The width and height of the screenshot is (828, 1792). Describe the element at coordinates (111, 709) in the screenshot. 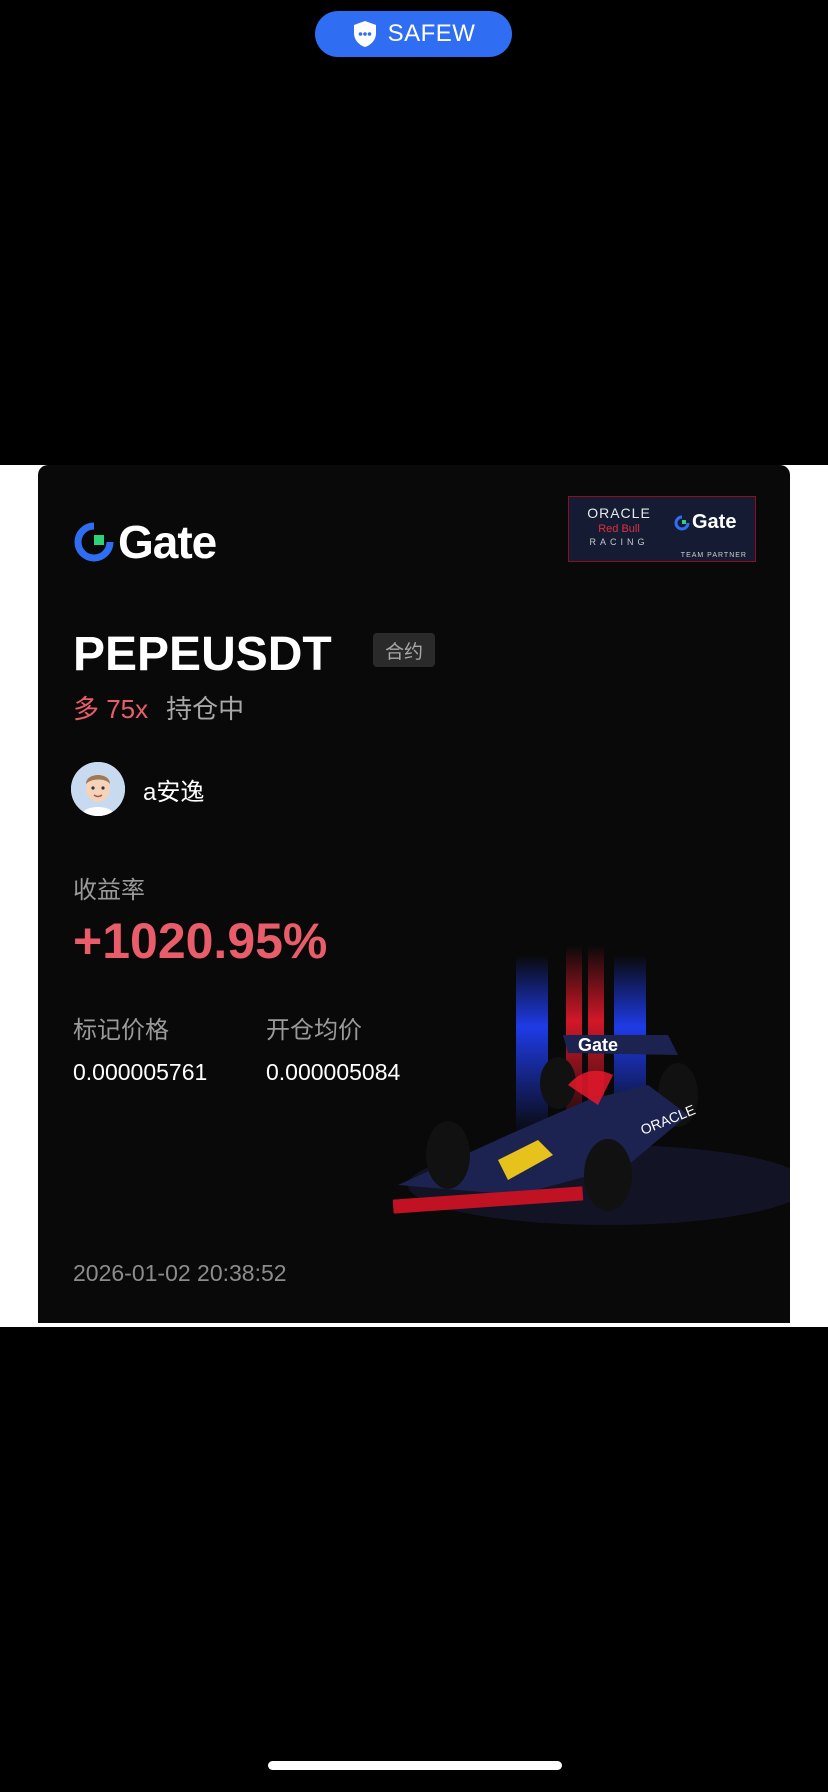

I see `direction-leverage: 多 75x` at that location.